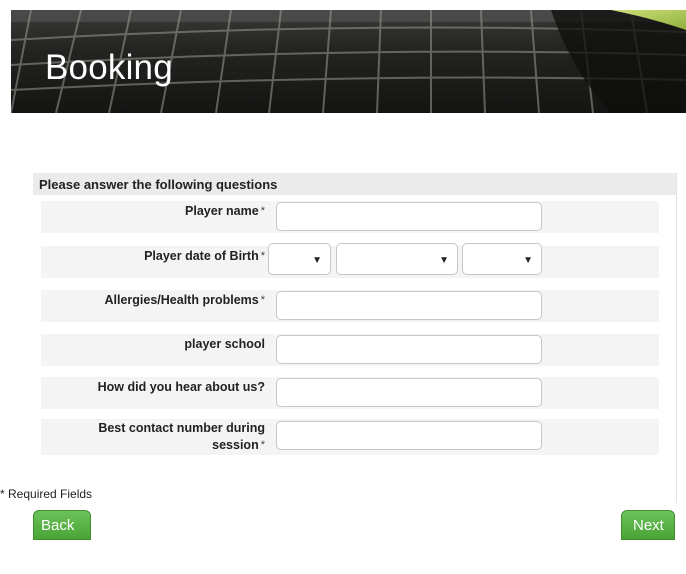  What do you see at coordinates (185, 300) in the screenshot?
I see `allergies-label: Allergies/Health problems *` at bounding box center [185, 300].